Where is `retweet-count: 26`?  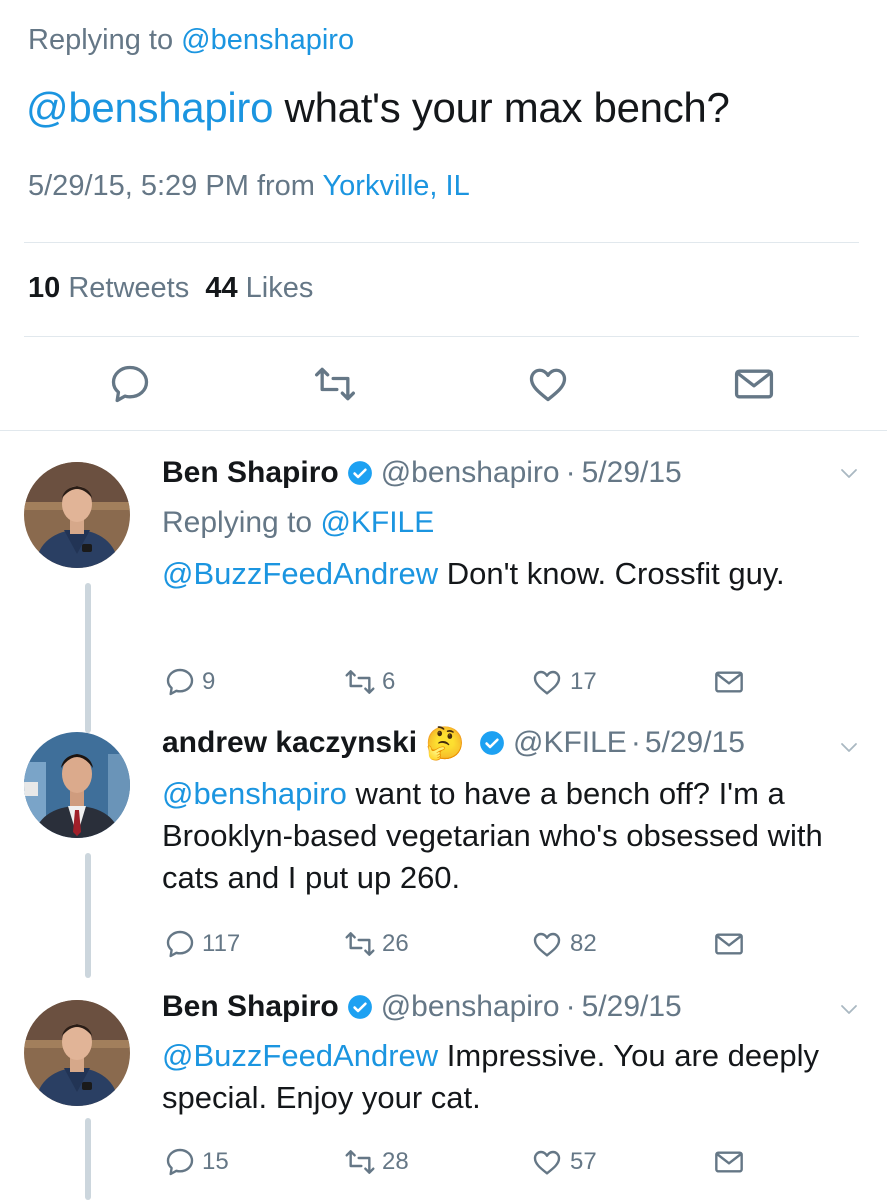
retweet-count: 26 is located at coordinates (395, 943).